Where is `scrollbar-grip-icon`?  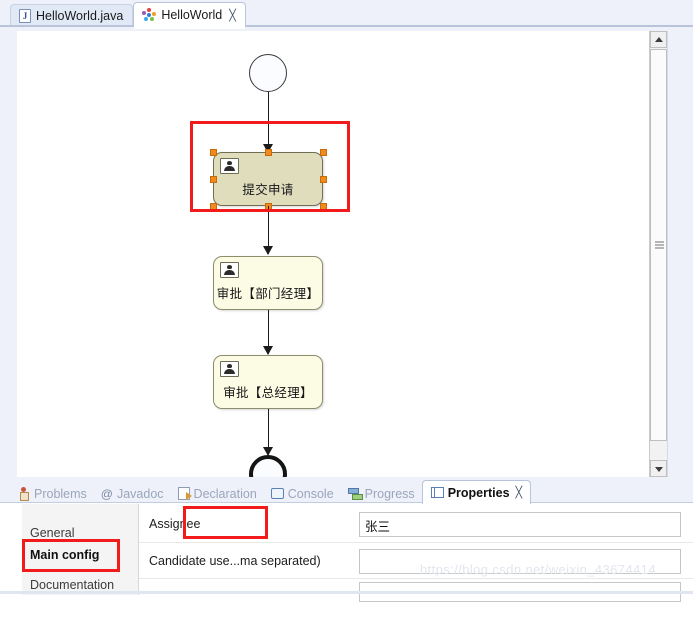
scrollbar-grip-icon is located at coordinates (659, 245).